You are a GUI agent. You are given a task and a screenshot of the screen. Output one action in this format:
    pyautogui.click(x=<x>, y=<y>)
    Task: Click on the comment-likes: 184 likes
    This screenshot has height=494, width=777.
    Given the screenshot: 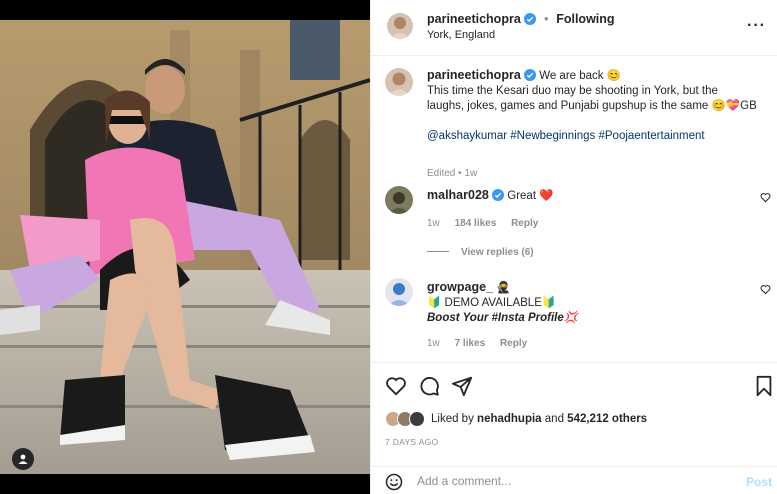 What is the action you would take?
    pyautogui.click(x=476, y=223)
    